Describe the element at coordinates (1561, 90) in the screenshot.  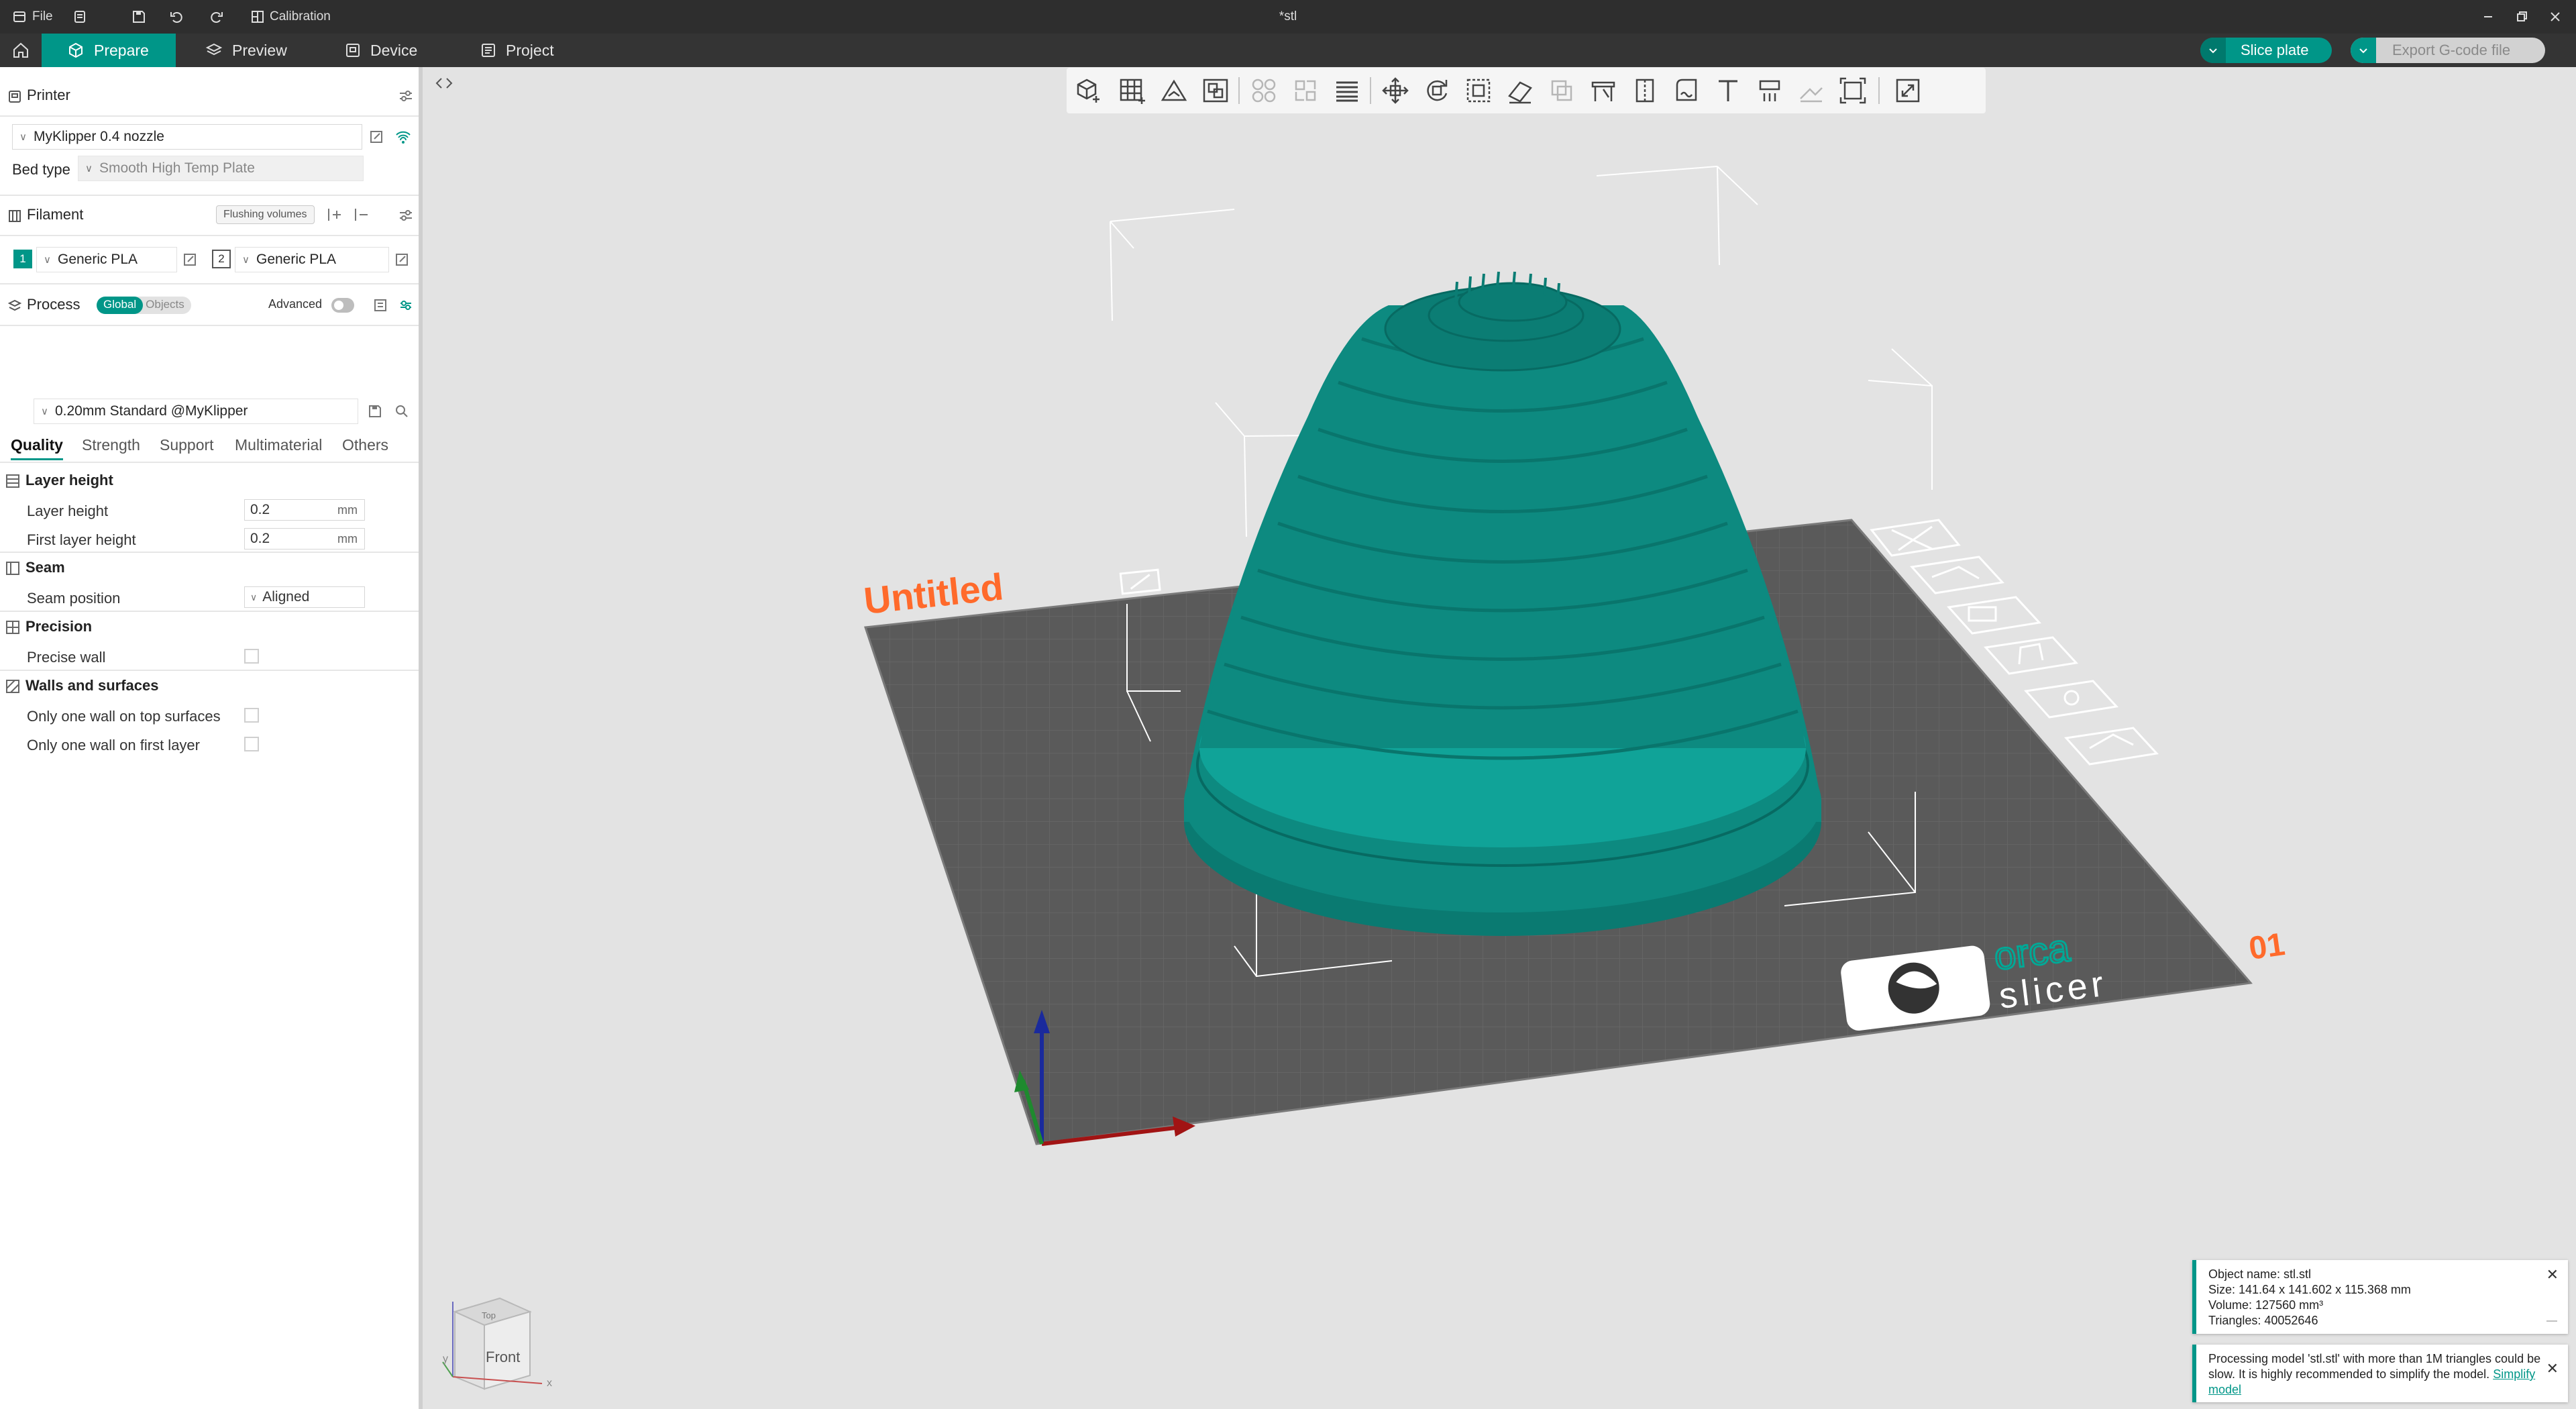
I see `cut-tool-button` at that location.